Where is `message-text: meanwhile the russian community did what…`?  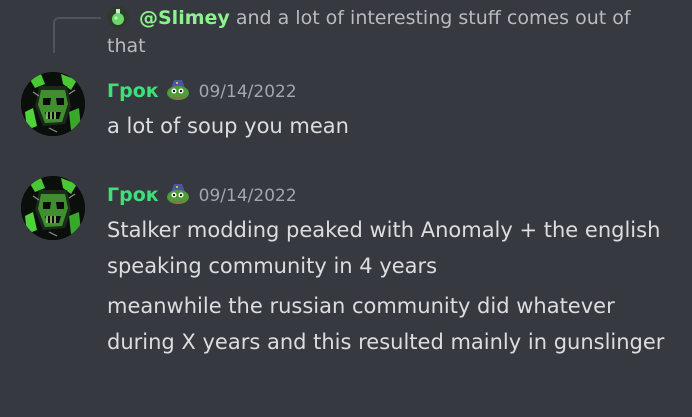
message-text: meanwhile the russian community did what… is located at coordinates (386, 324).